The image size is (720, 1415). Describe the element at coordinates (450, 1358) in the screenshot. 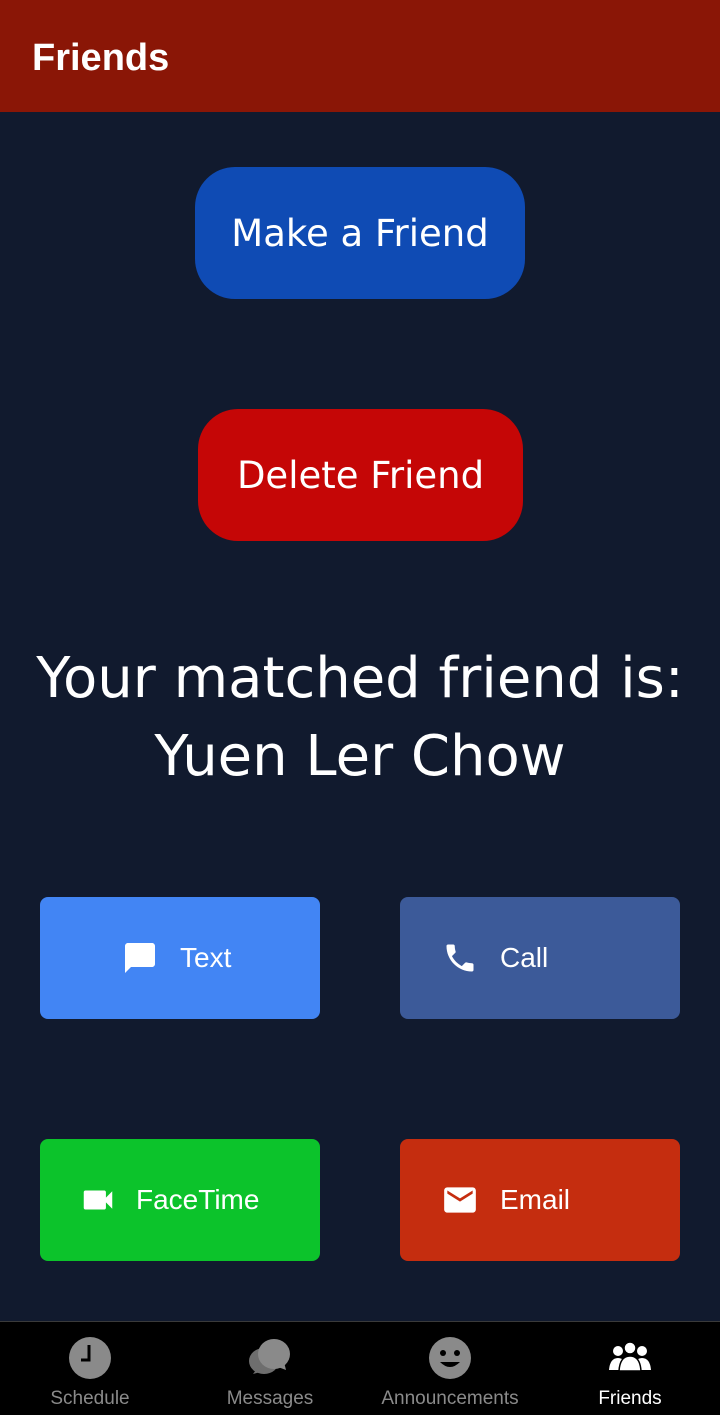

I see `smiley-icon` at that location.